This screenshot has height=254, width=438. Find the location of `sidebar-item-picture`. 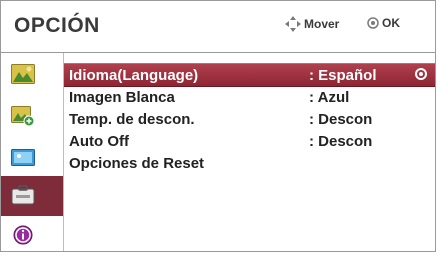

sidebar-item-picture is located at coordinates (32, 76).